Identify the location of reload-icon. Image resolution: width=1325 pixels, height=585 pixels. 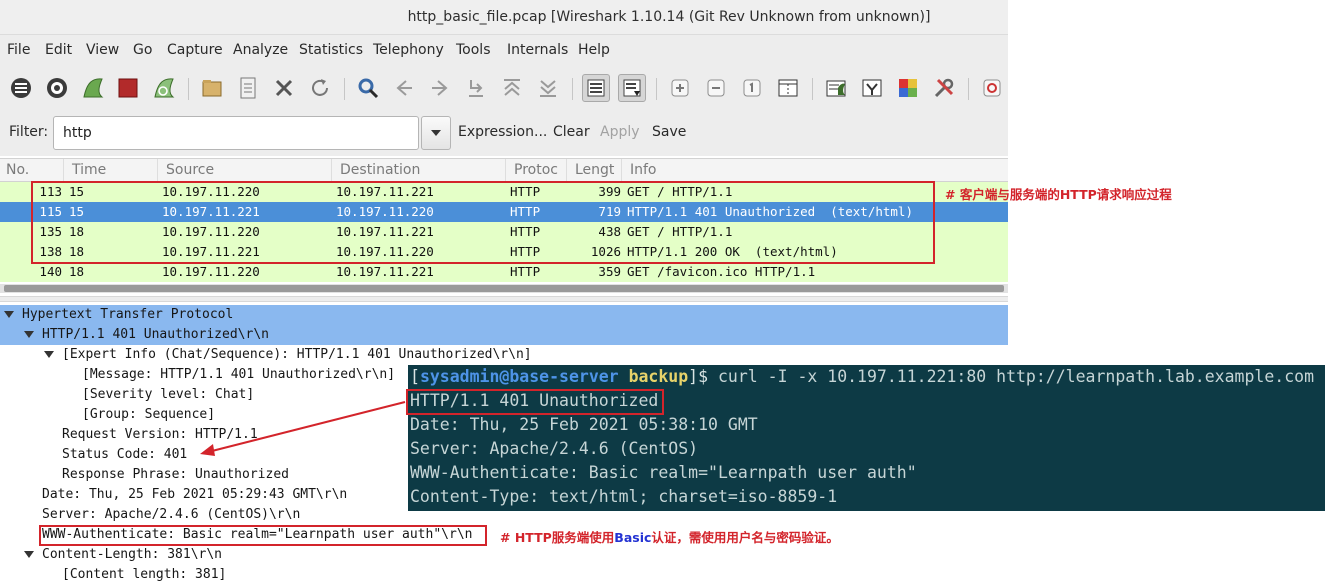
(320, 88).